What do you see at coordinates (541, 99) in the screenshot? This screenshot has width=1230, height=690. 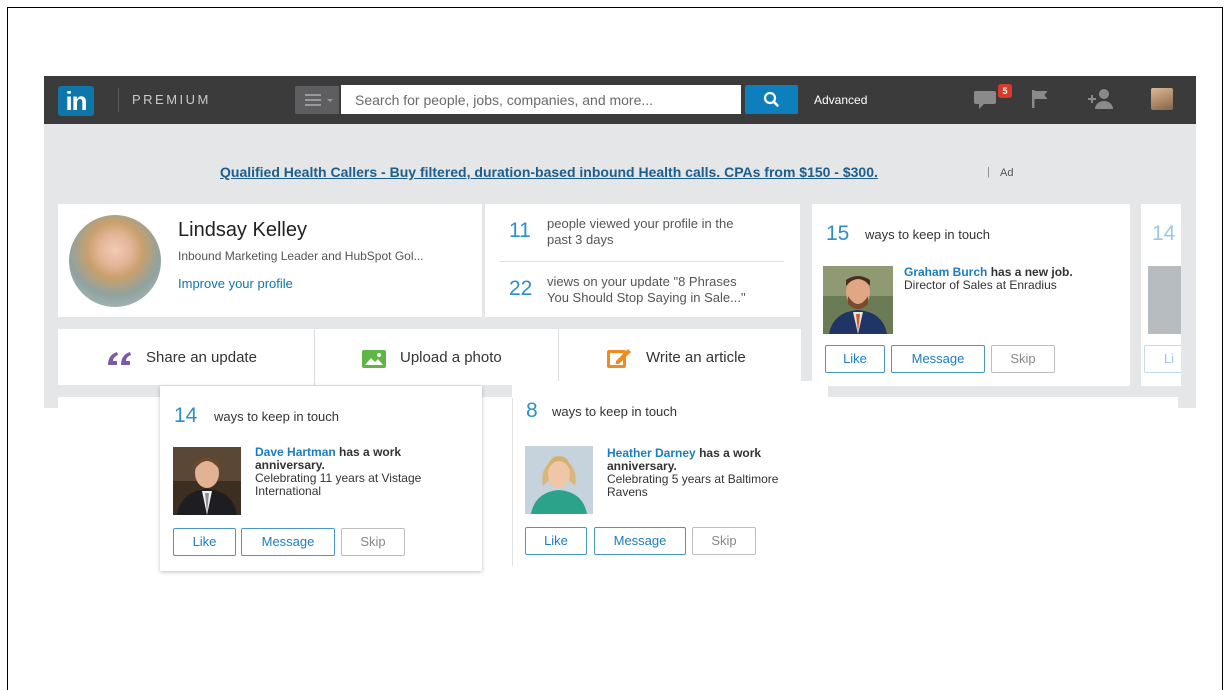 I see `search-input` at bounding box center [541, 99].